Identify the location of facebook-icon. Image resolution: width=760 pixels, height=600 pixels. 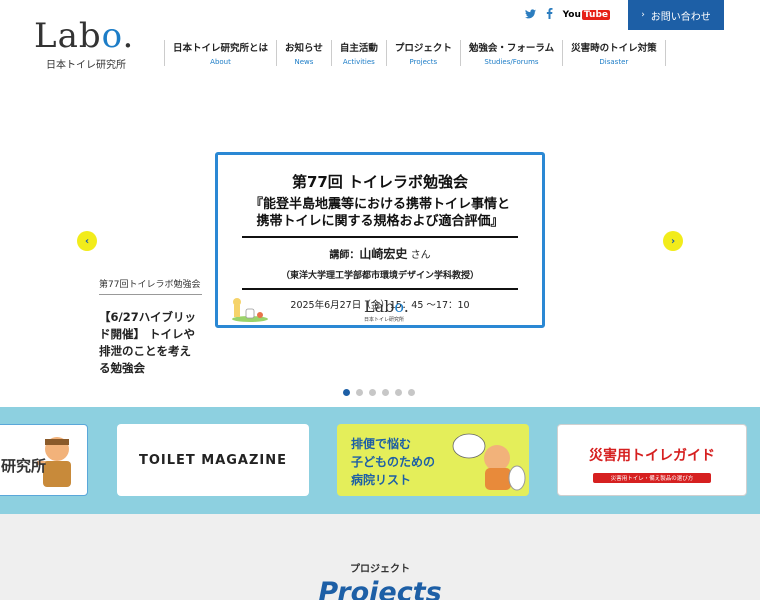
(549, 15).